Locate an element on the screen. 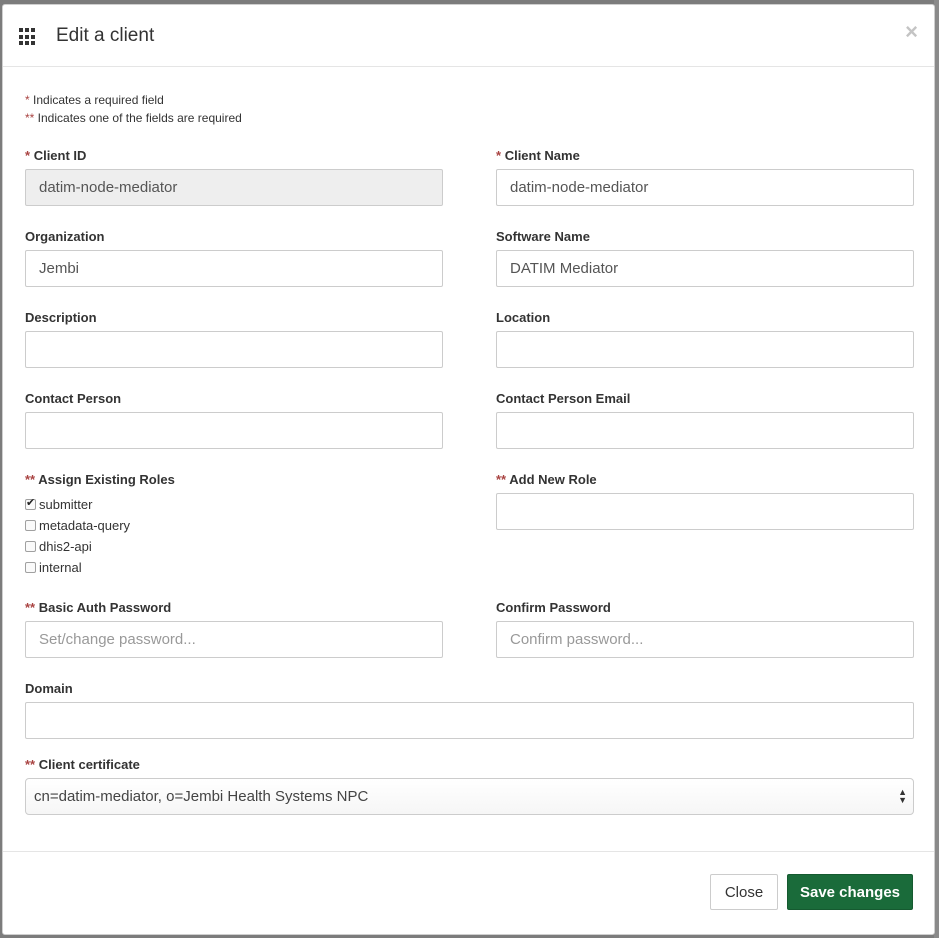 This screenshot has height=938, width=939. client-id-label: * Client ID is located at coordinates (56, 155).